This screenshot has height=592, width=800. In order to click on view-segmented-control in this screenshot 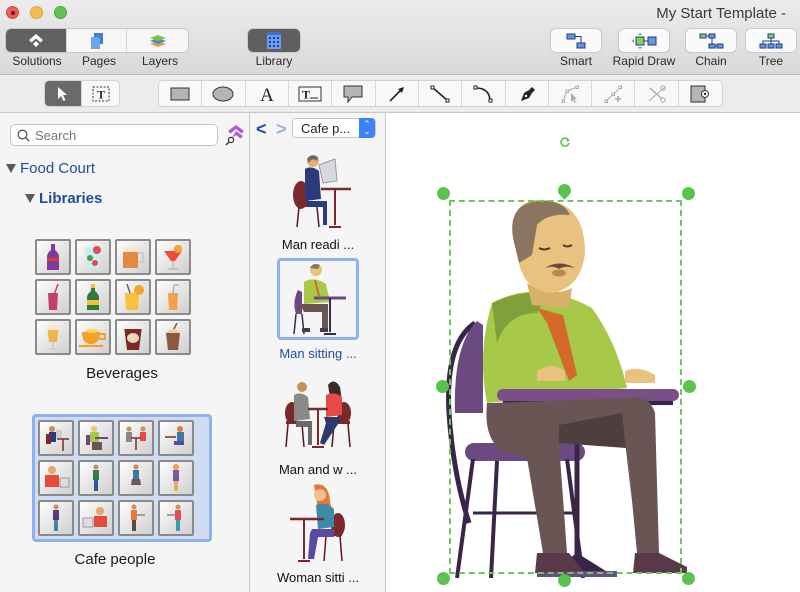, I will do `click(97, 40)`.